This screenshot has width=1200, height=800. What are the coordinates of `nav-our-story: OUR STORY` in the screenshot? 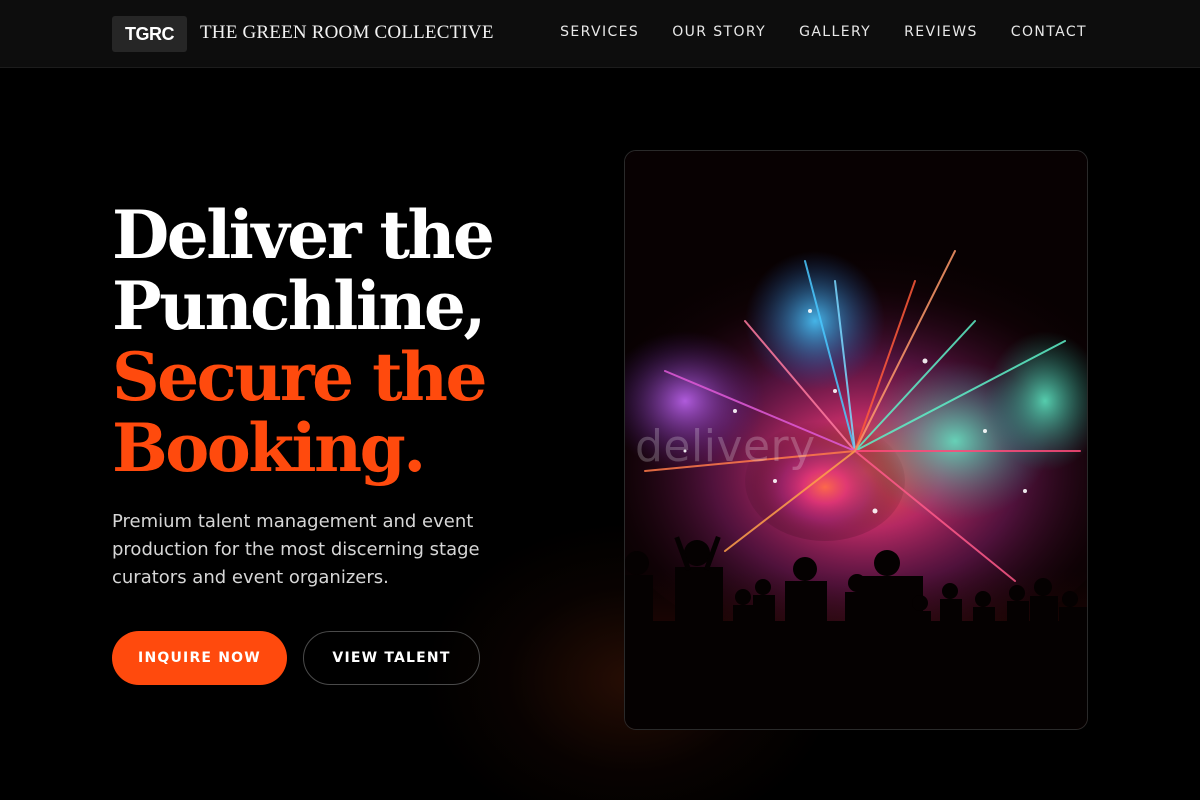 It's located at (719, 32).